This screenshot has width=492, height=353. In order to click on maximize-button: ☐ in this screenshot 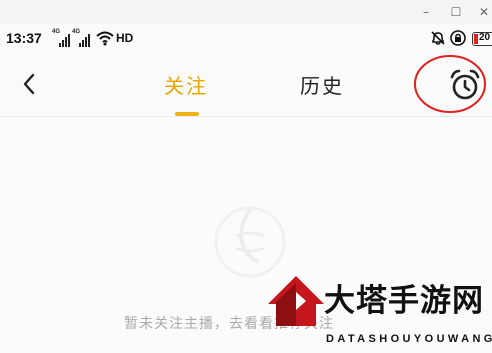, I will do `click(456, 12)`.